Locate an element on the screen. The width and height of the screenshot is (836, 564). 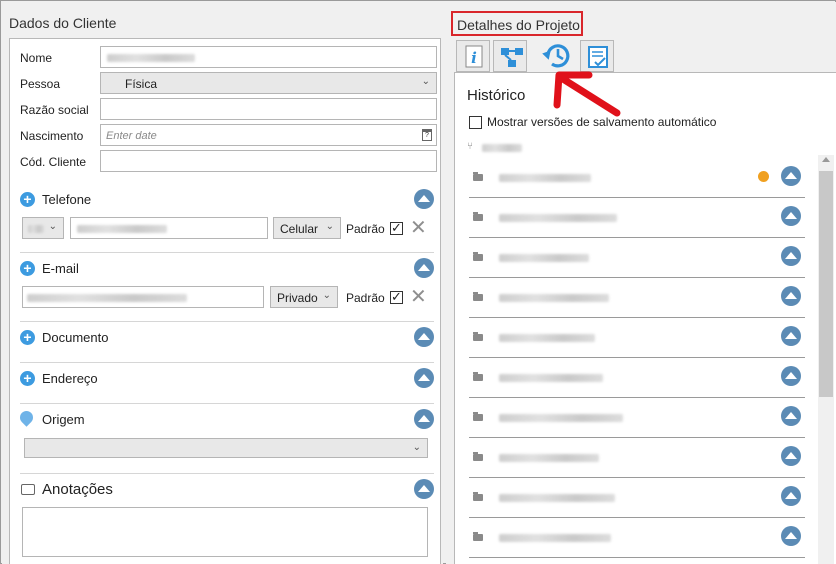
origem-select: ⌄ is located at coordinates (226, 448).